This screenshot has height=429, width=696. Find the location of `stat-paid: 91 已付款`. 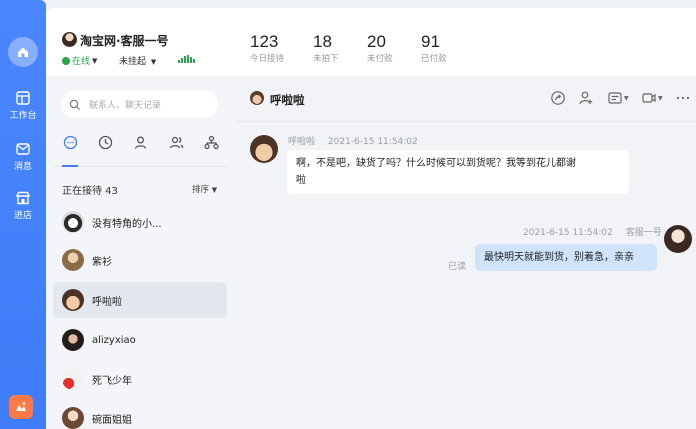

stat-paid: 91 已付款 is located at coordinates (434, 48).